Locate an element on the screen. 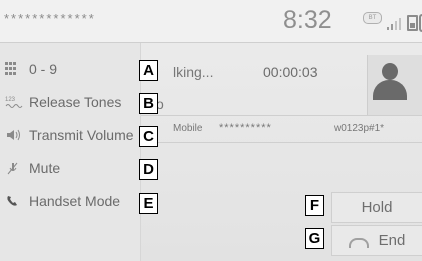  signal-icon is located at coordinates (394, 24).